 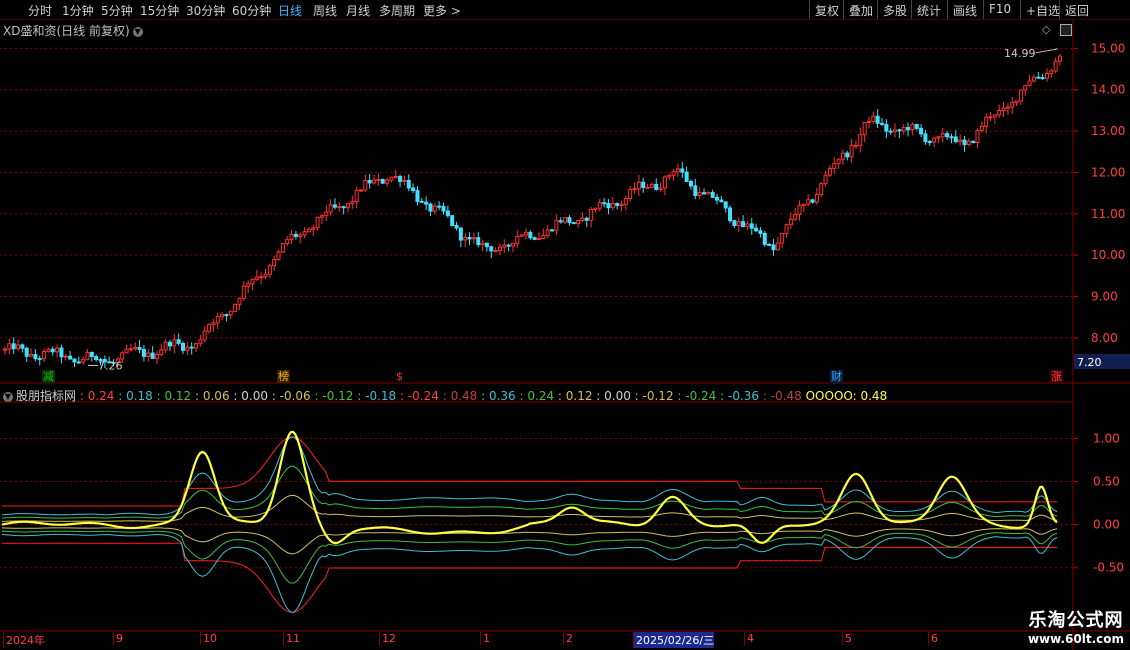 What do you see at coordinates (133, 396) in the screenshot?
I see `legend-item-1: : 0.18` at bounding box center [133, 396].